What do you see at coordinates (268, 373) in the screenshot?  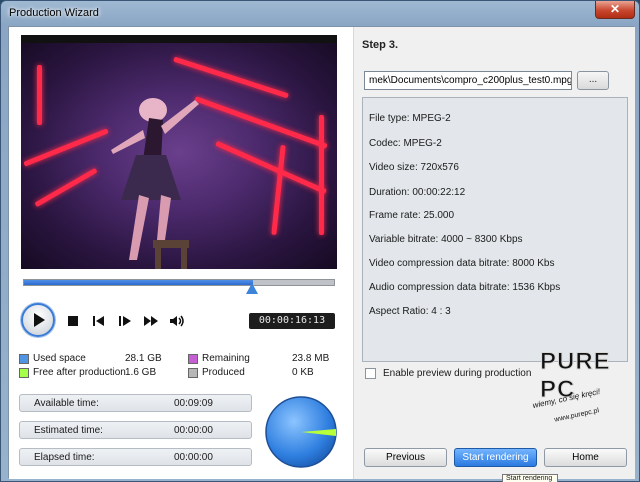 I see `legend-produced: Produced 0 KB` at bounding box center [268, 373].